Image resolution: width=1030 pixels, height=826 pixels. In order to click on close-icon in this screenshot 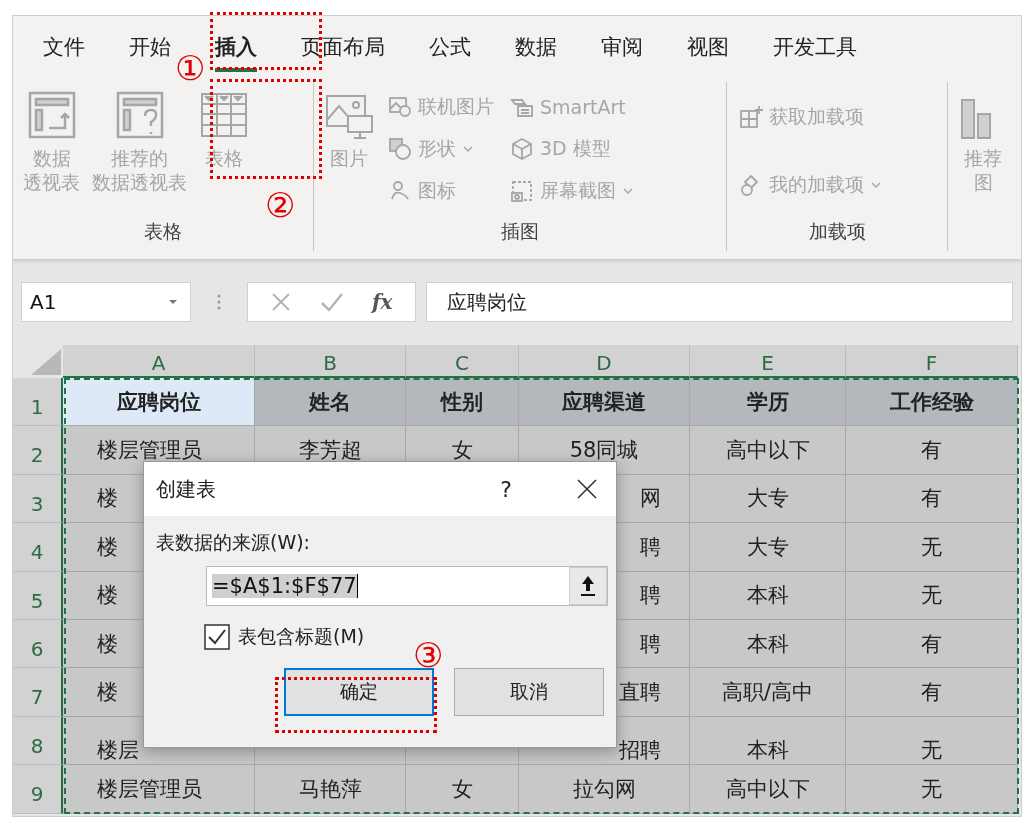, I will do `click(587, 489)`.